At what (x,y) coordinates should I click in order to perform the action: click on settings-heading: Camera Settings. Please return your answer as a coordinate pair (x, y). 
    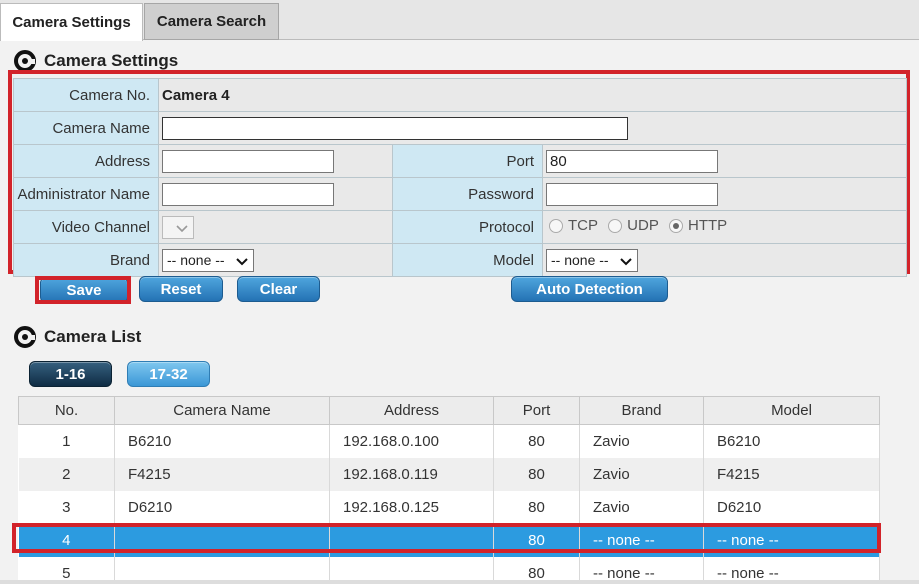
    Looking at the image, I should click on (96, 61).